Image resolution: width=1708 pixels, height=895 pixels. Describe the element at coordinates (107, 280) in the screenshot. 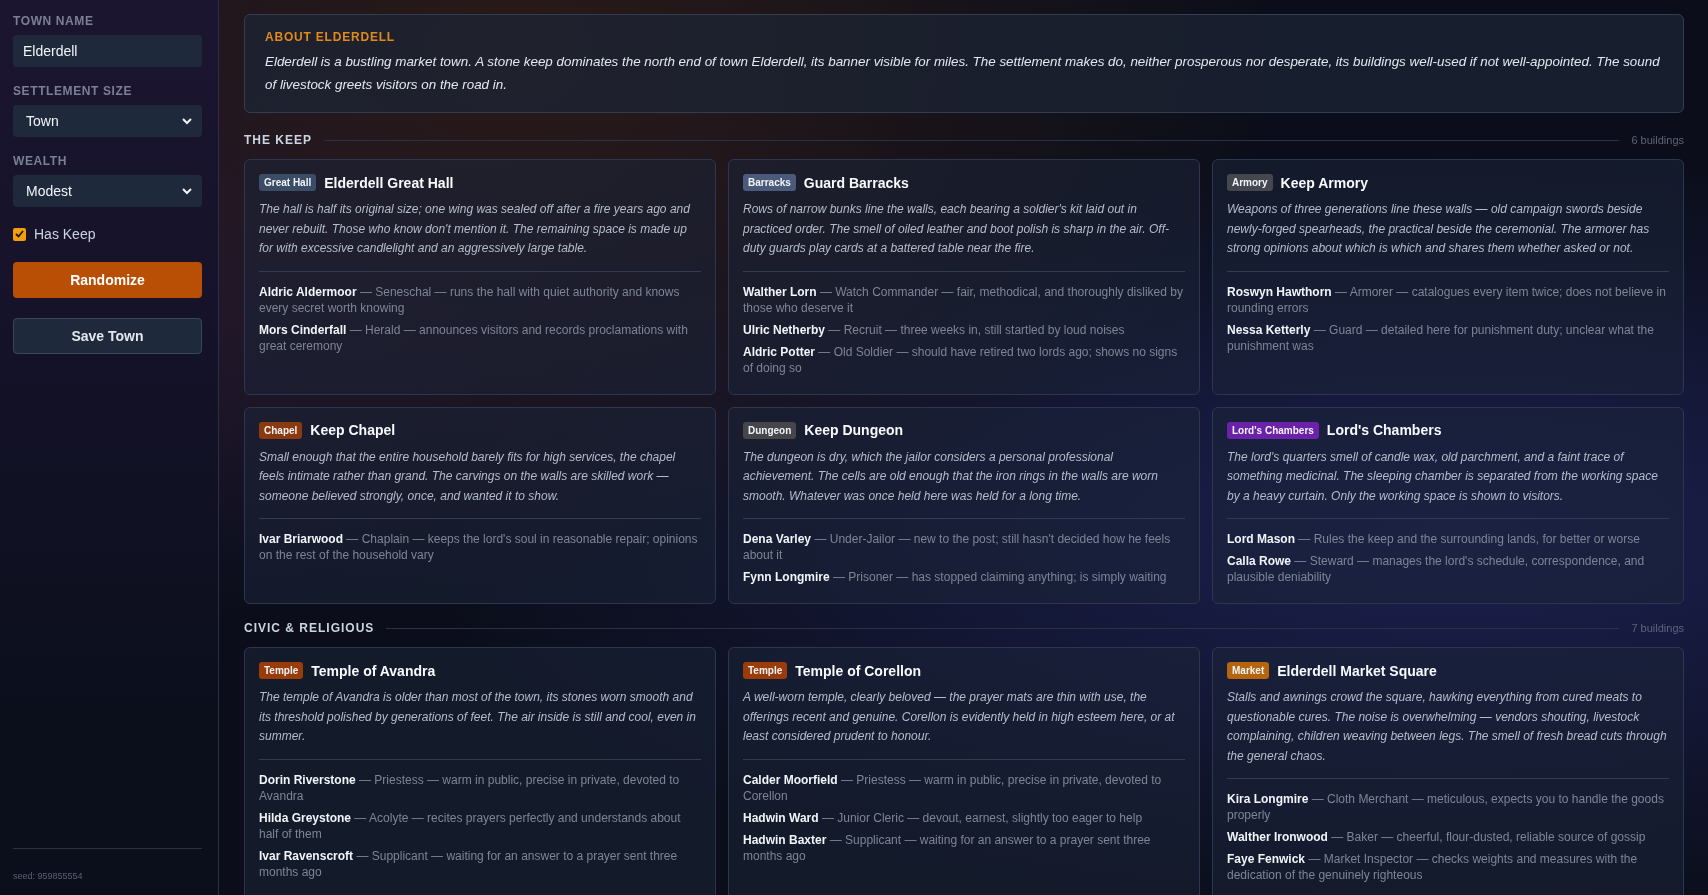

I see `randomize-button: Randomize` at that location.